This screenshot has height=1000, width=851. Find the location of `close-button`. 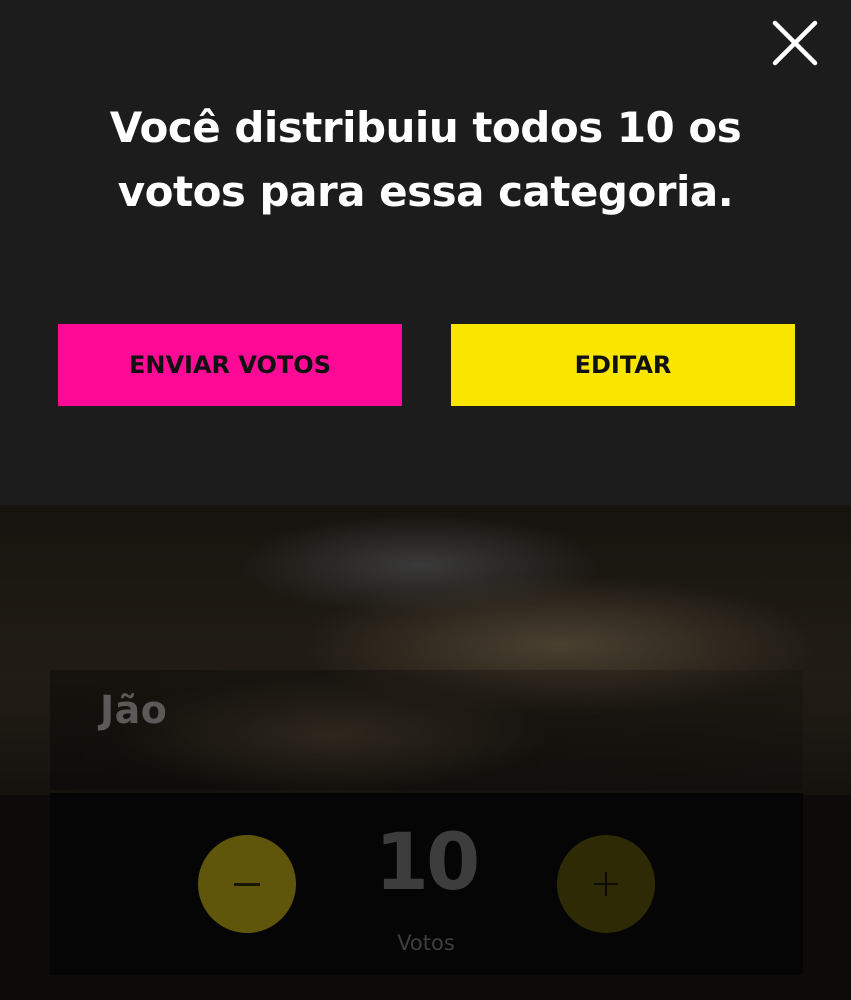

close-button is located at coordinates (795, 43).